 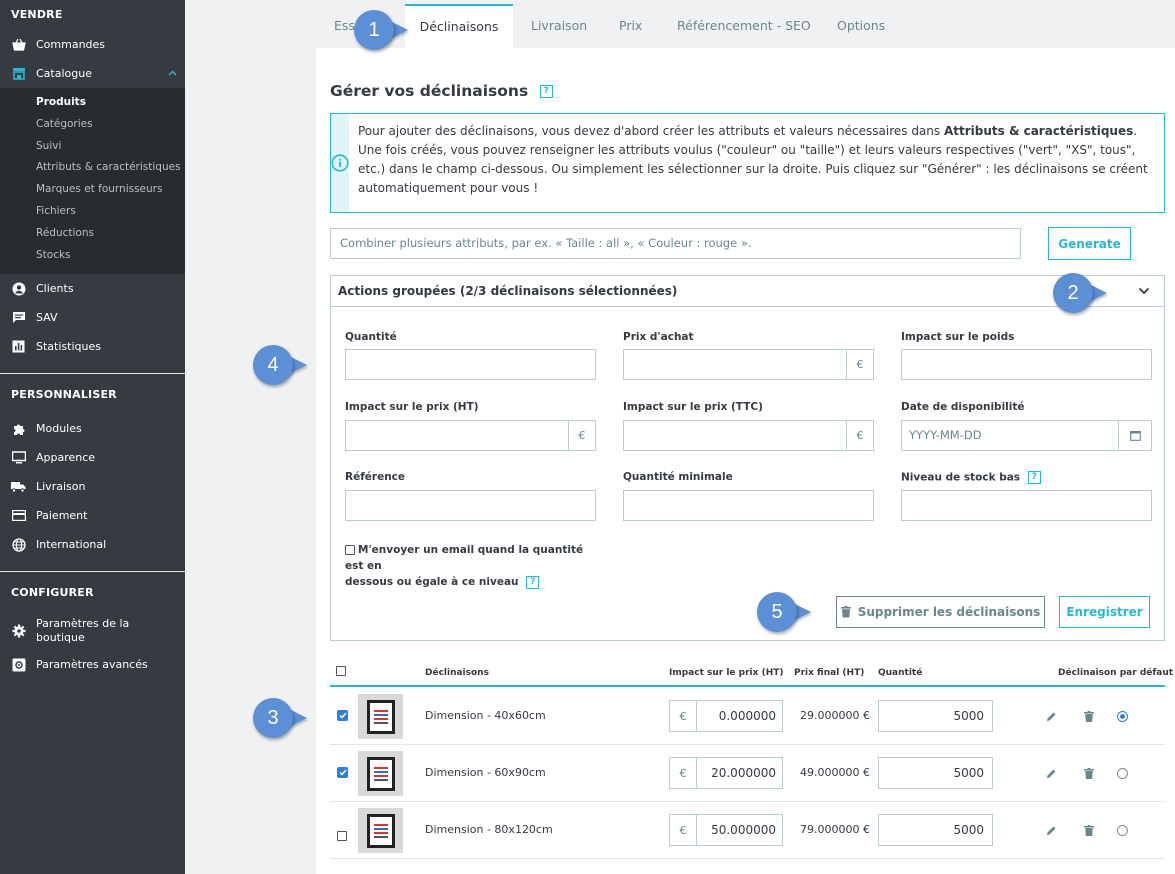 I want to click on sidebar-item-catalog: Catalogue, so click(x=92, y=73).